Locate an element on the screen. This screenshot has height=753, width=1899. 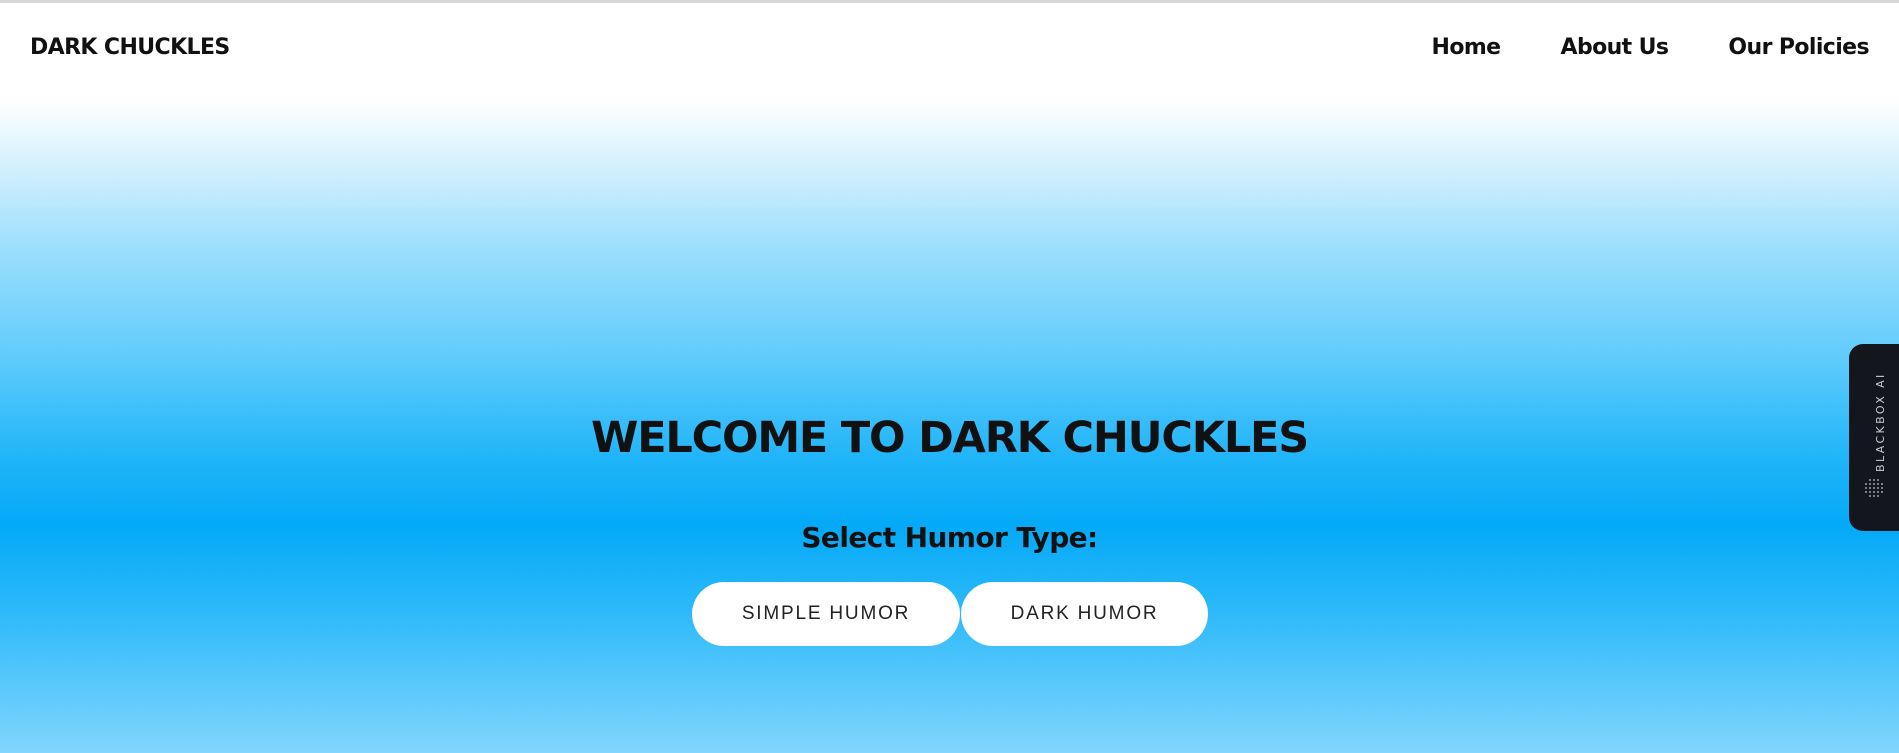
humor-type-heading: Select Humor Type: is located at coordinates (949, 537).